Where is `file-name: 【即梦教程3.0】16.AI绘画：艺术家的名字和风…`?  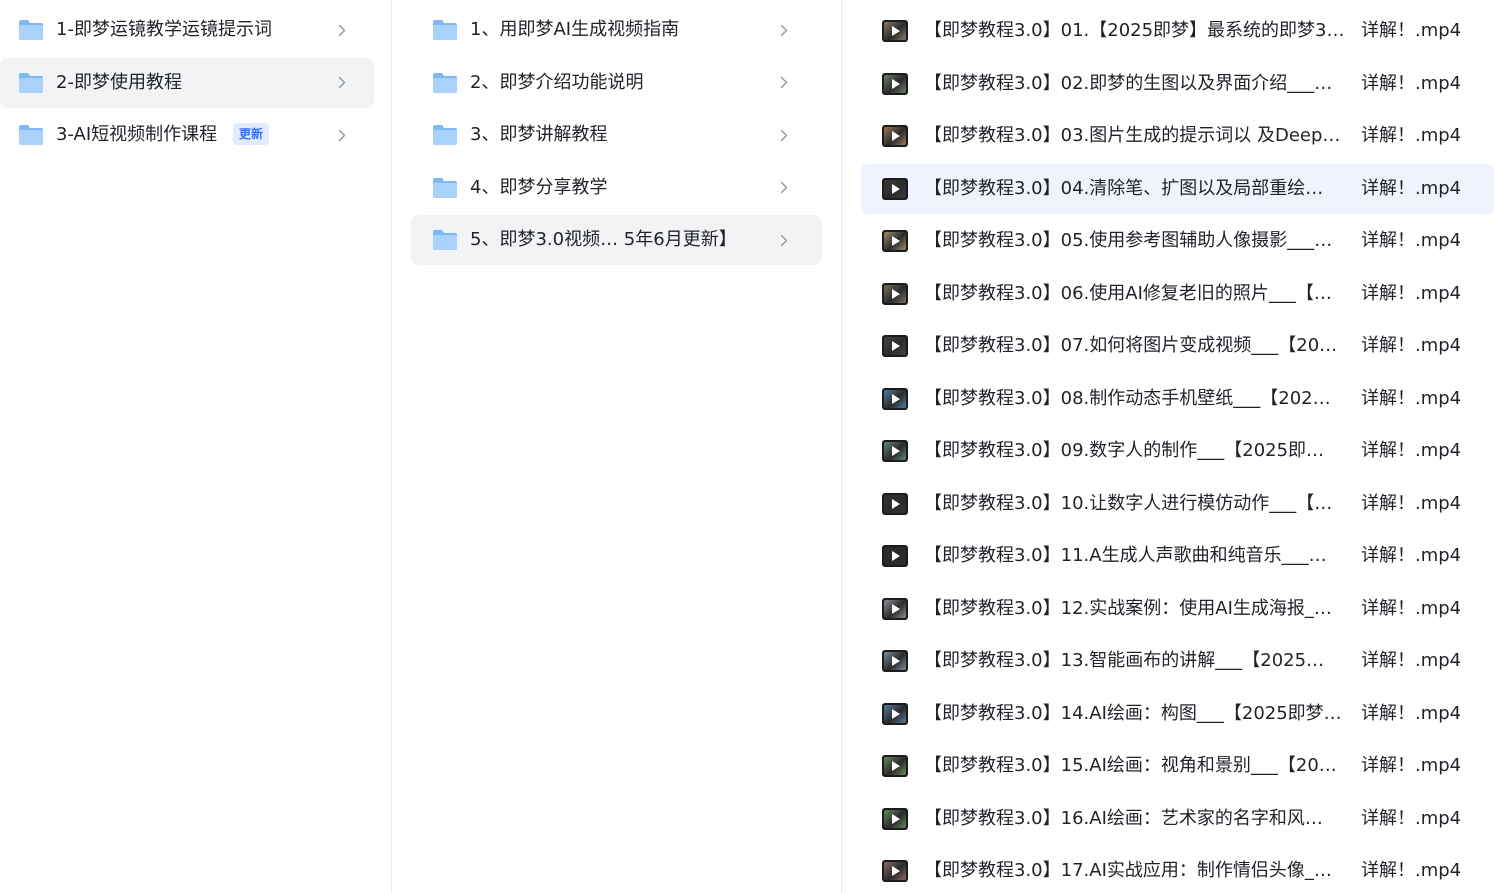
file-name: 【即梦教程3.0】16.AI绘画：艺术家的名字和风… is located at coordinates (1123, 818).